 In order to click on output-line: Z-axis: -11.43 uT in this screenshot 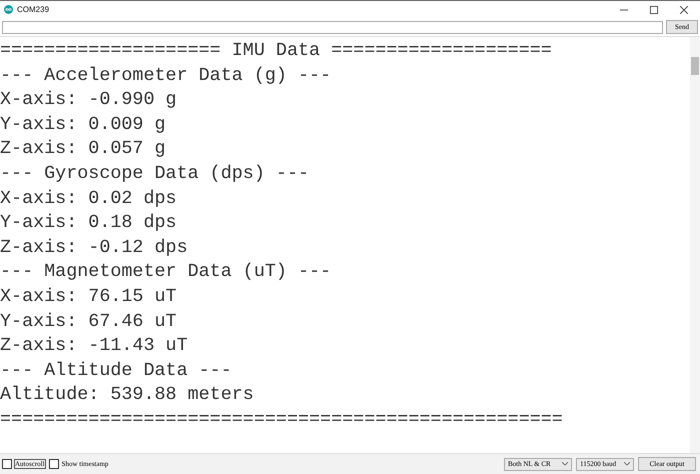, I will do `click(94, 346)`.